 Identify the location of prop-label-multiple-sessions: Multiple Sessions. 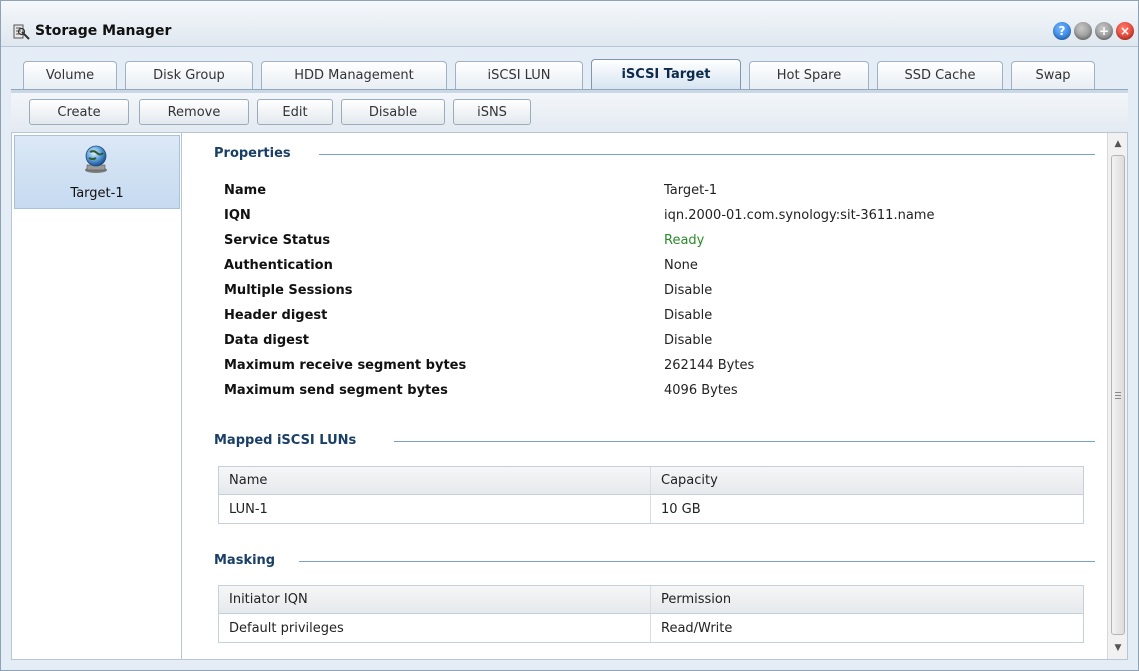
(288, 290).